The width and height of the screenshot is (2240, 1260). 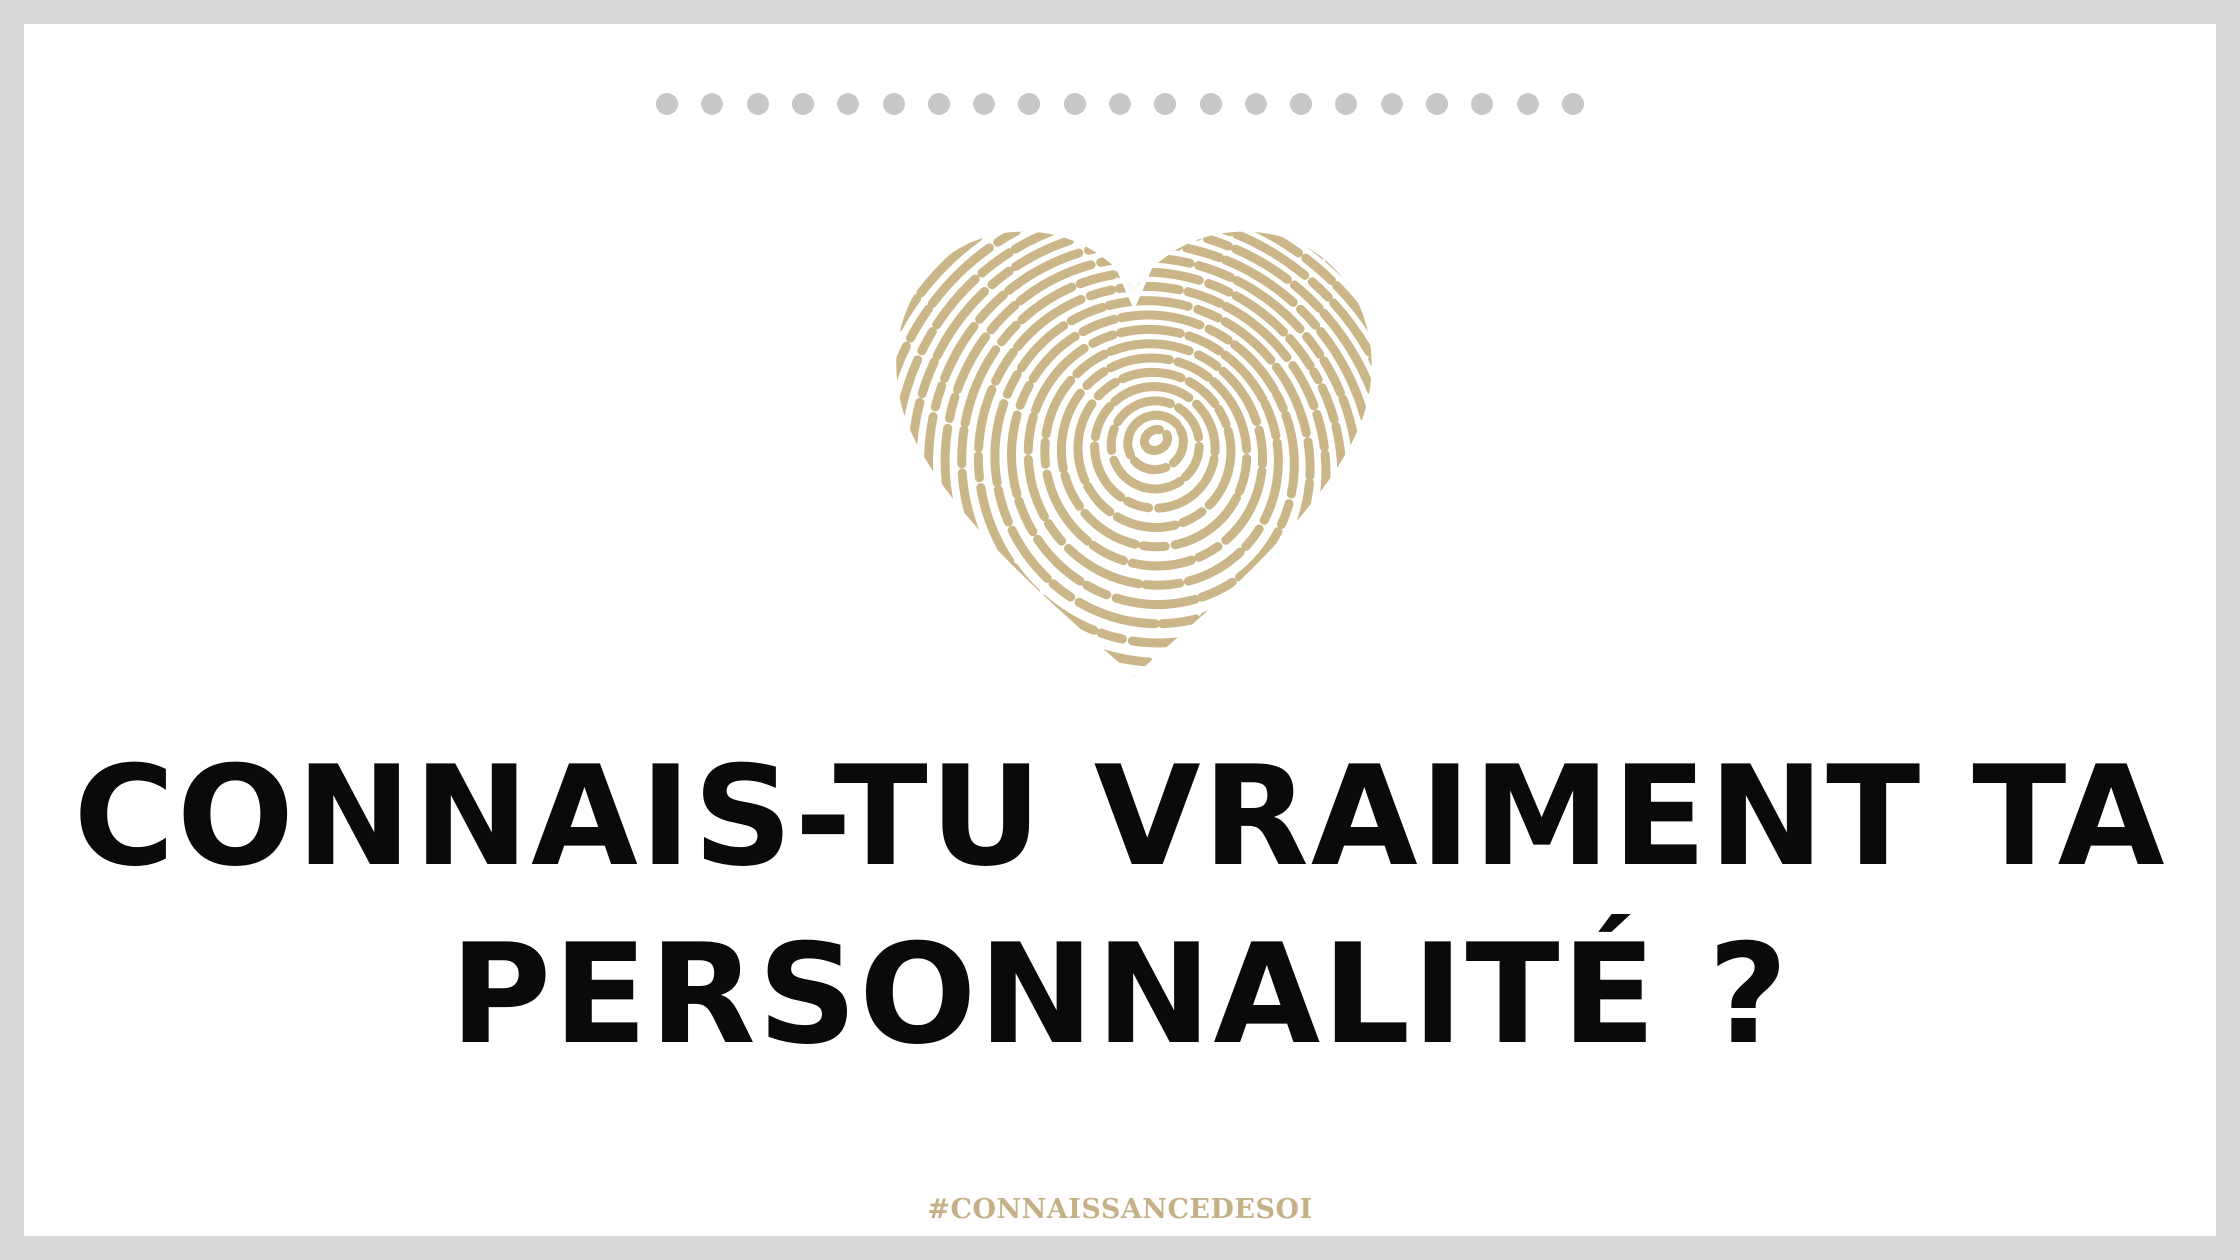 I want to click on dot-divider, so click(x=1120, y=104).